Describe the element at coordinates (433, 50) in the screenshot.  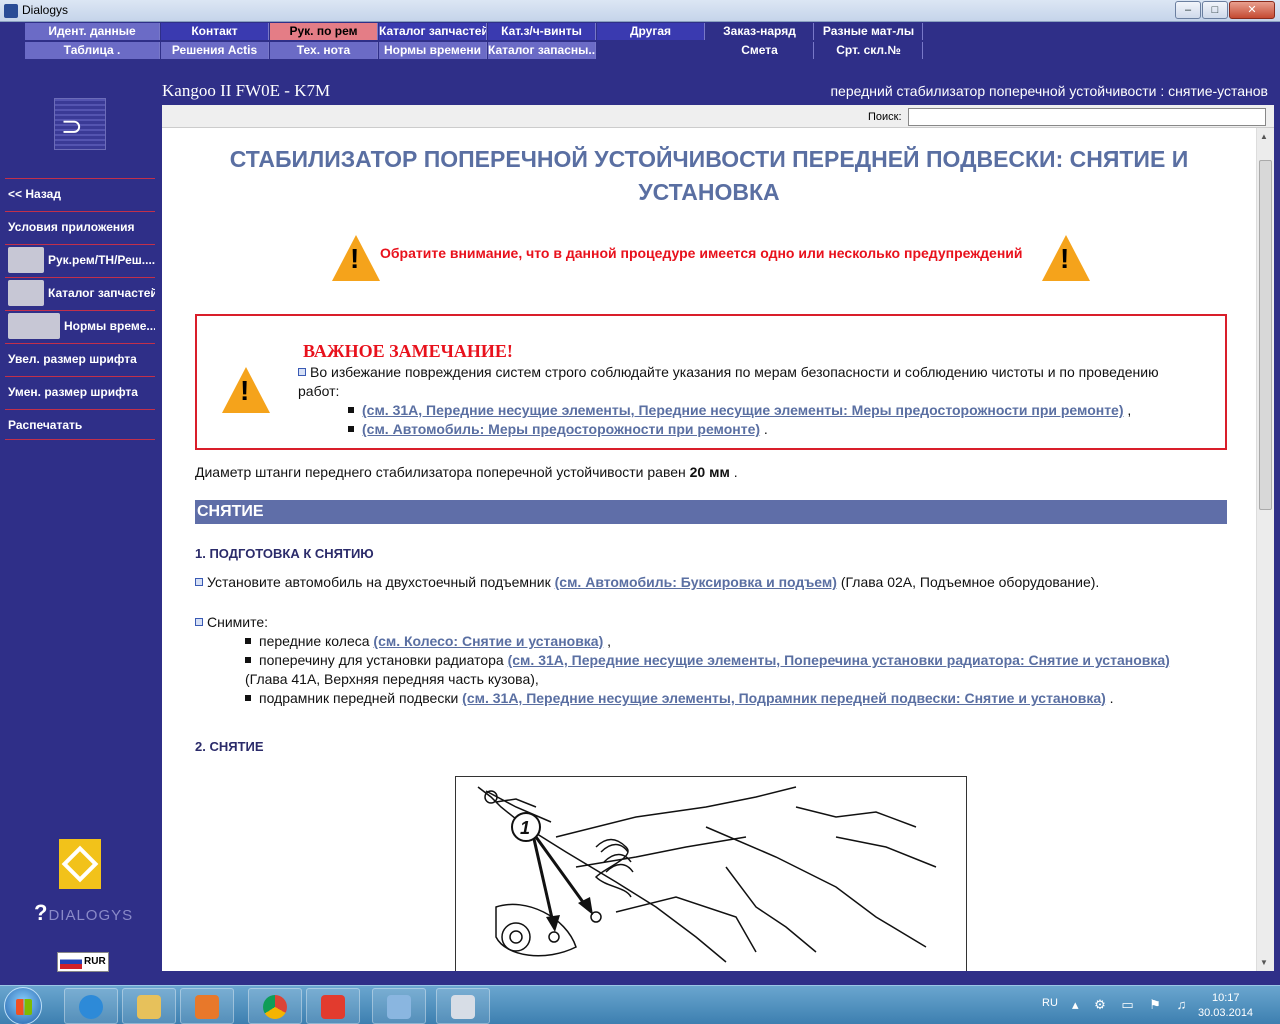
I see `menu-labour-times: Нормы времени` at that location.